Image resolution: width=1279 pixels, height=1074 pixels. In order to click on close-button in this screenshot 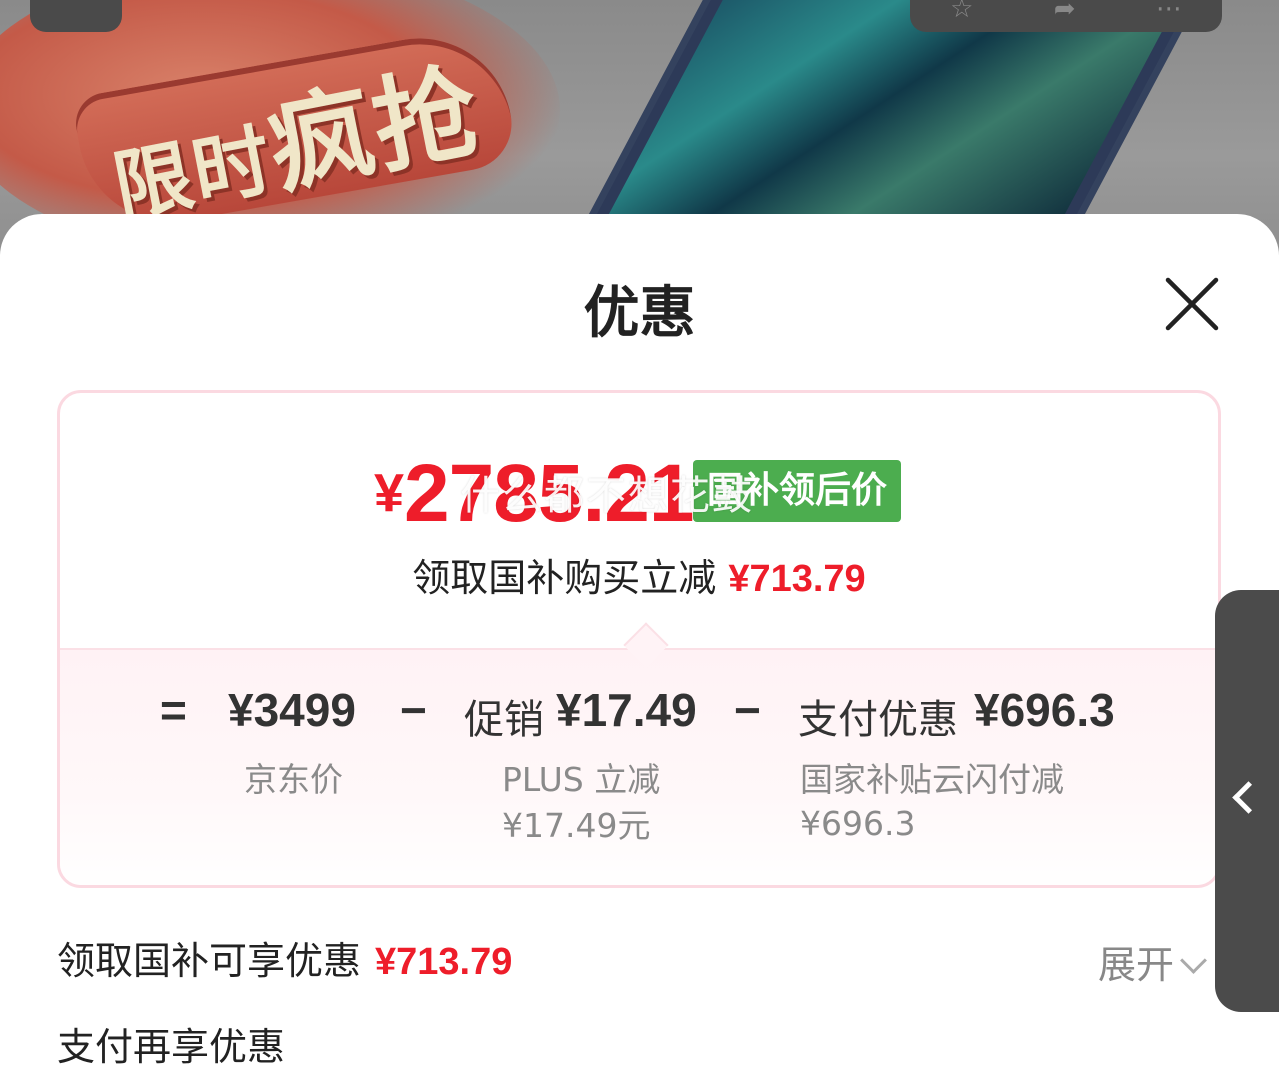, I will do `click(1192, 304)`.